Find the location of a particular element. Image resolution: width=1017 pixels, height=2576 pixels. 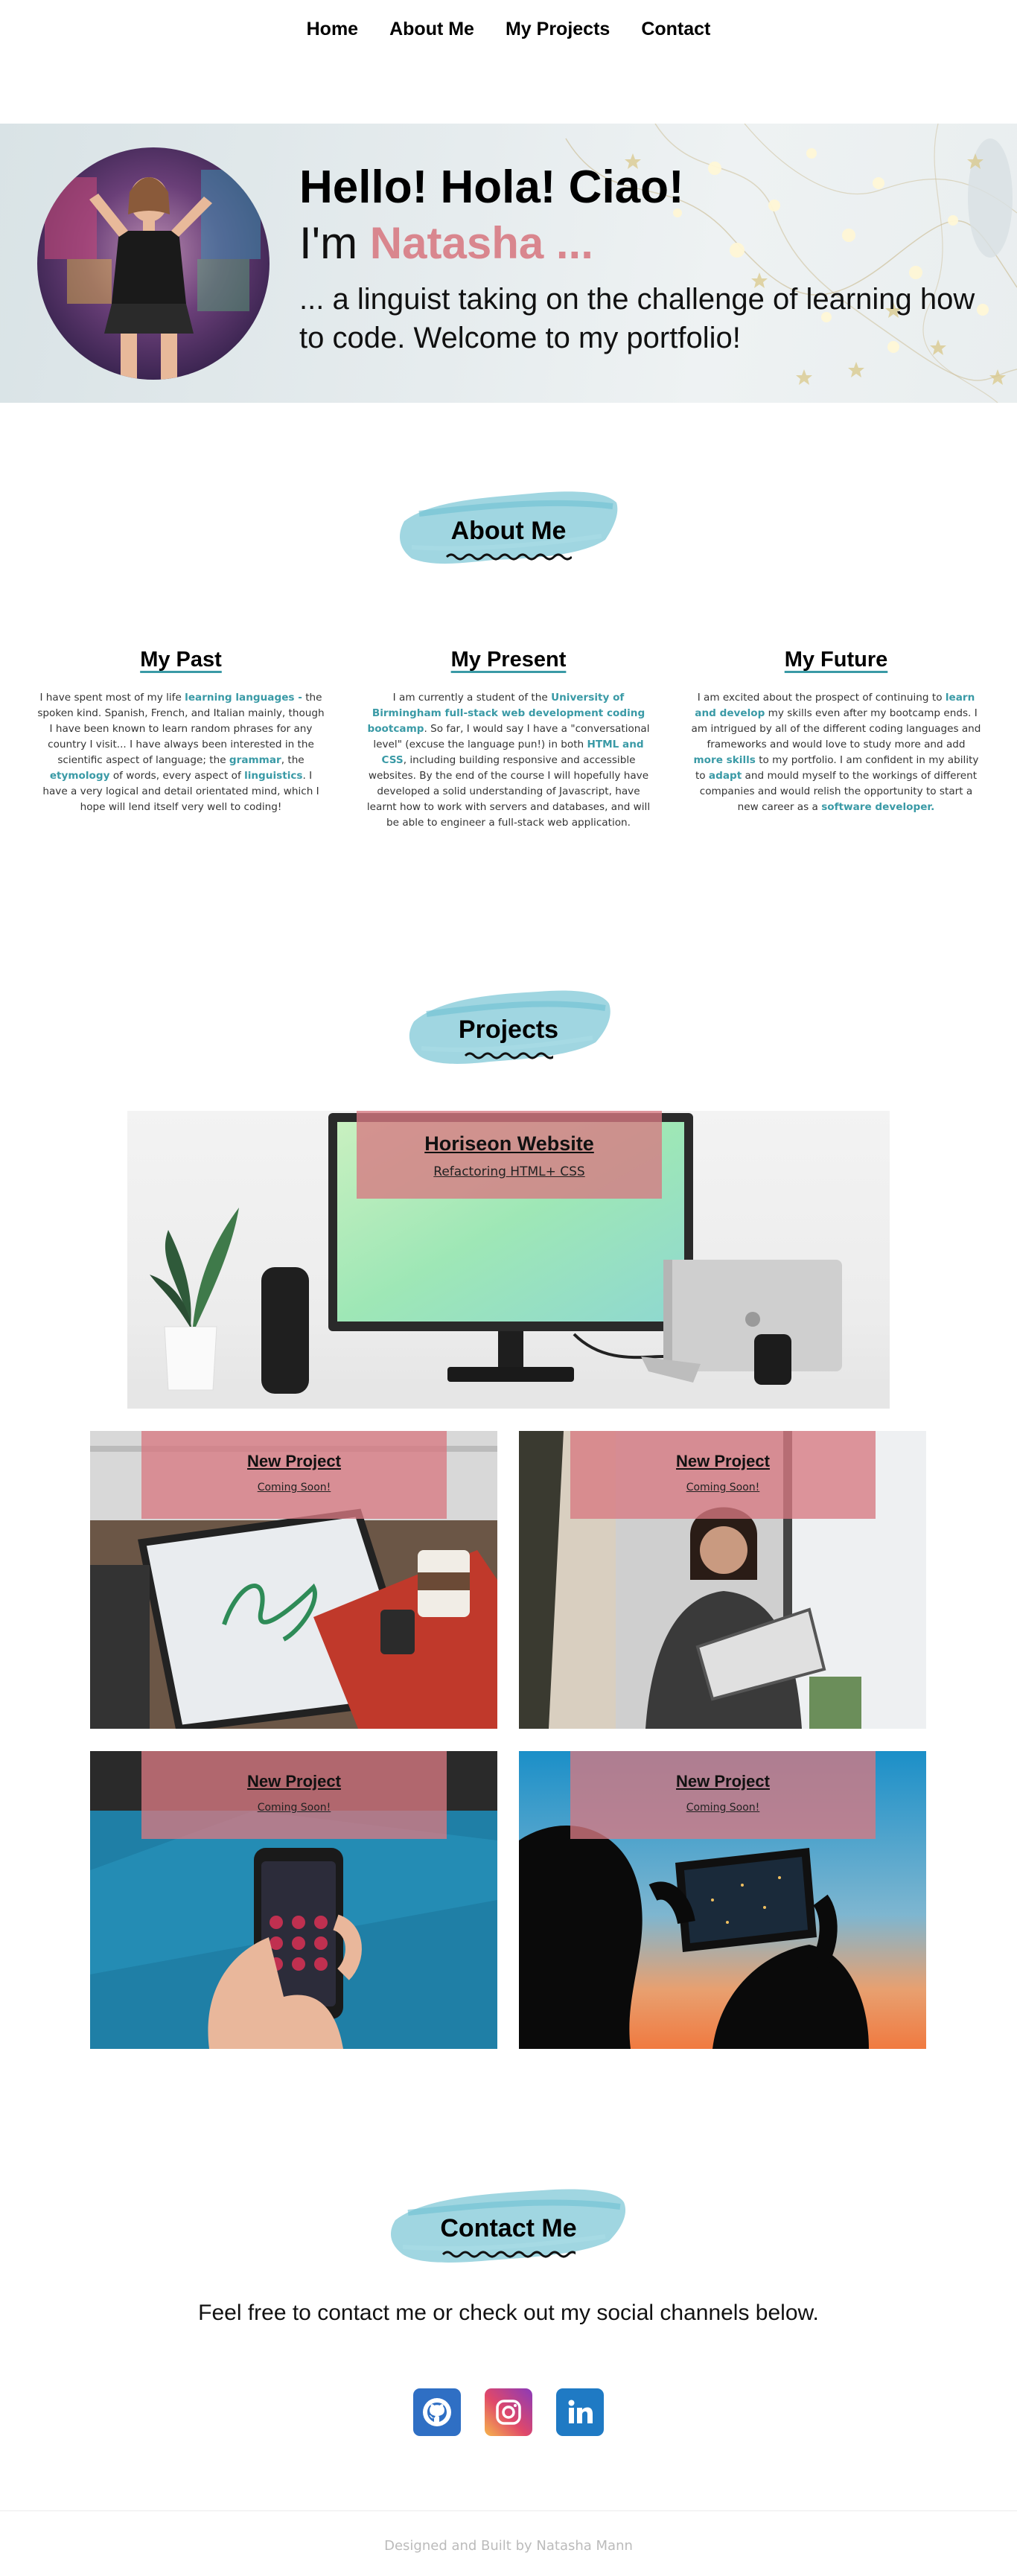

top-nav: Home About Me My Projects Contact is located at coordinates (508, 29).